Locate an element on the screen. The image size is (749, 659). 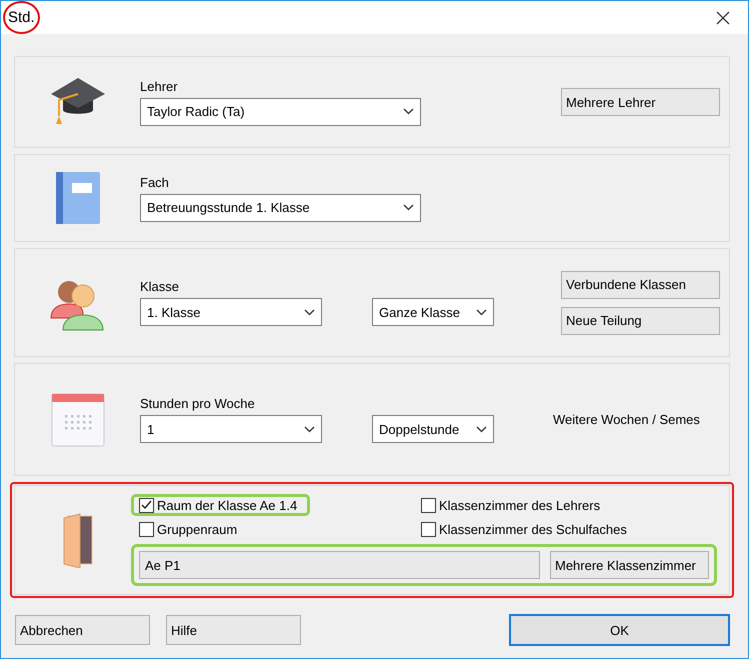
field-label: Stunden pro Woche is located at coordinates (198, 403).